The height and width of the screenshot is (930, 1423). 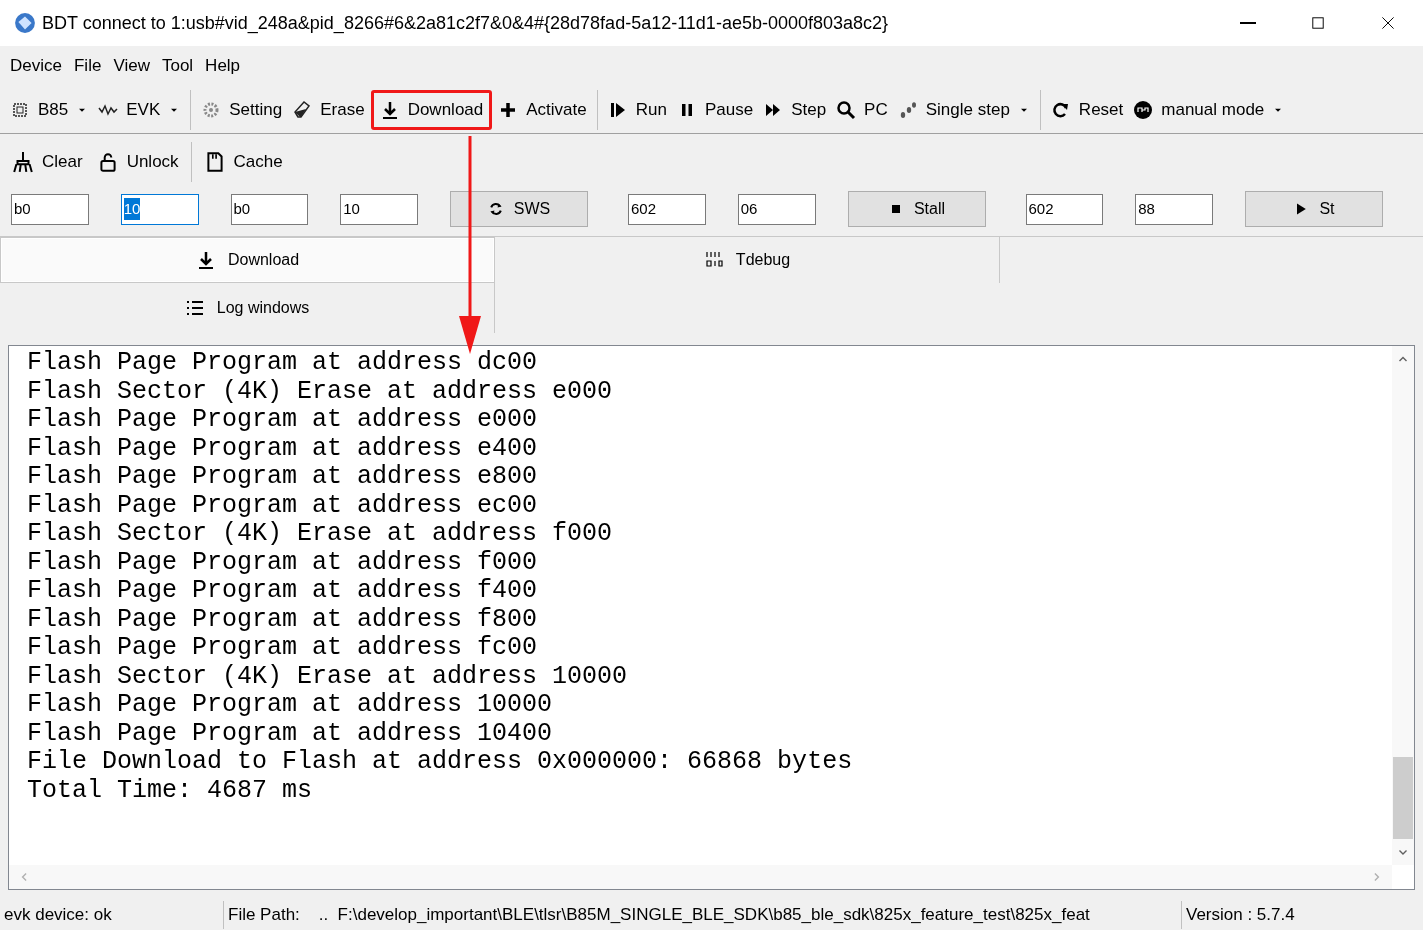 I want to click on log-line: Flash Sector (4K) Erase at address e000, so click(x=320, y=391).